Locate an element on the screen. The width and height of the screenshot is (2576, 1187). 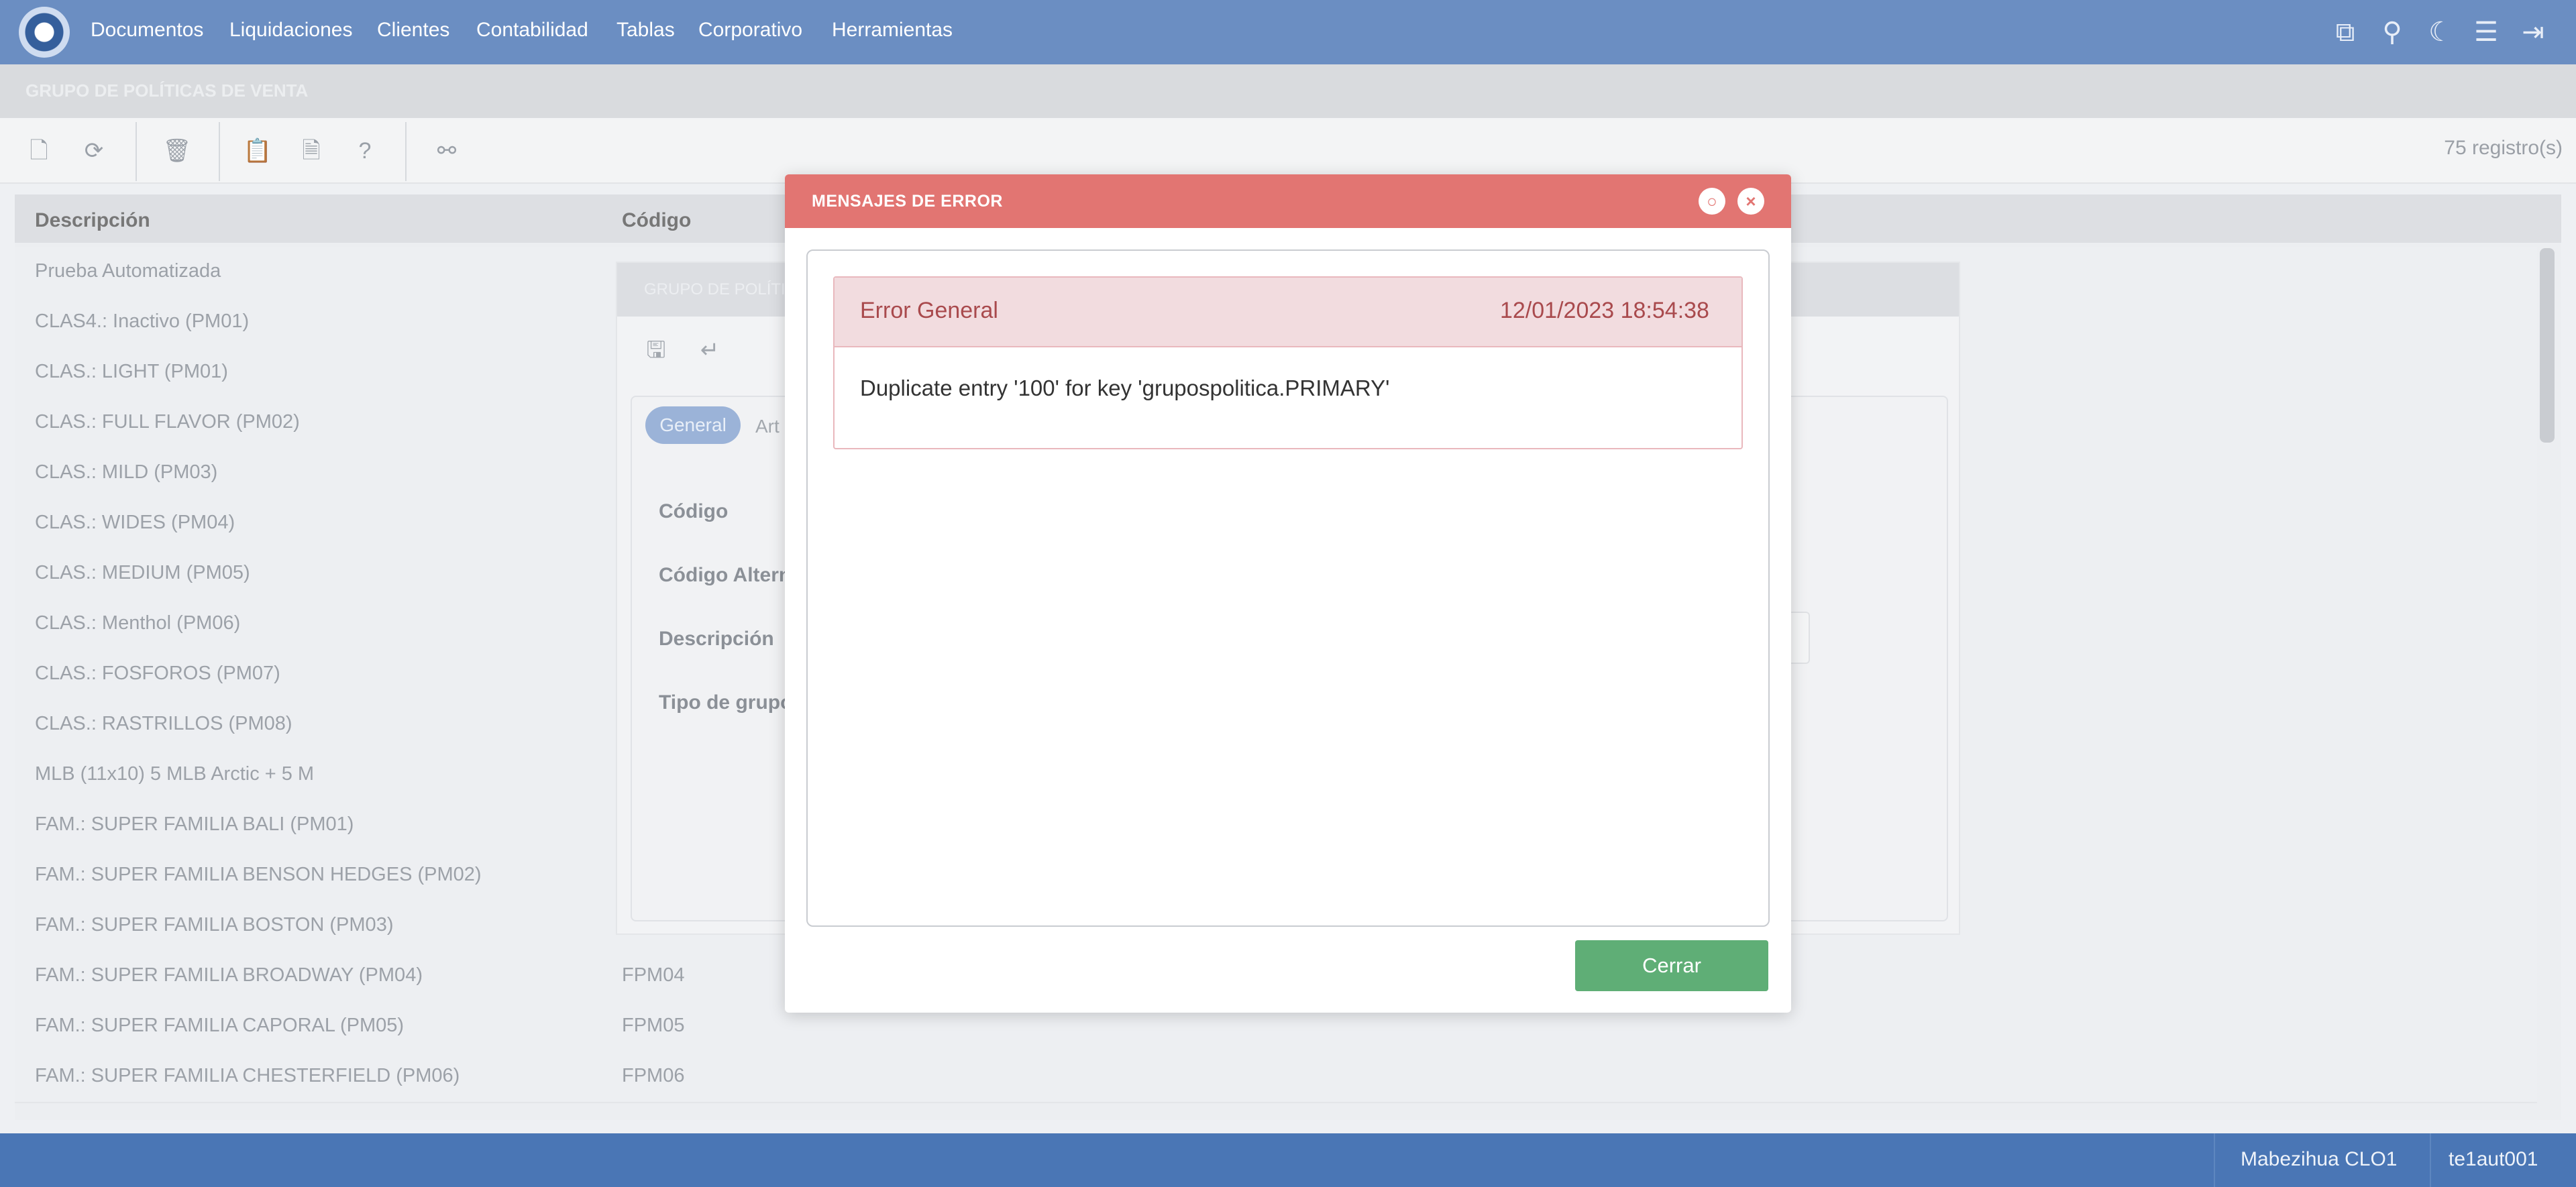
cell-descripcion: CLAS.: FOSFOROS (PM07) is located at coordinates (157, 673).